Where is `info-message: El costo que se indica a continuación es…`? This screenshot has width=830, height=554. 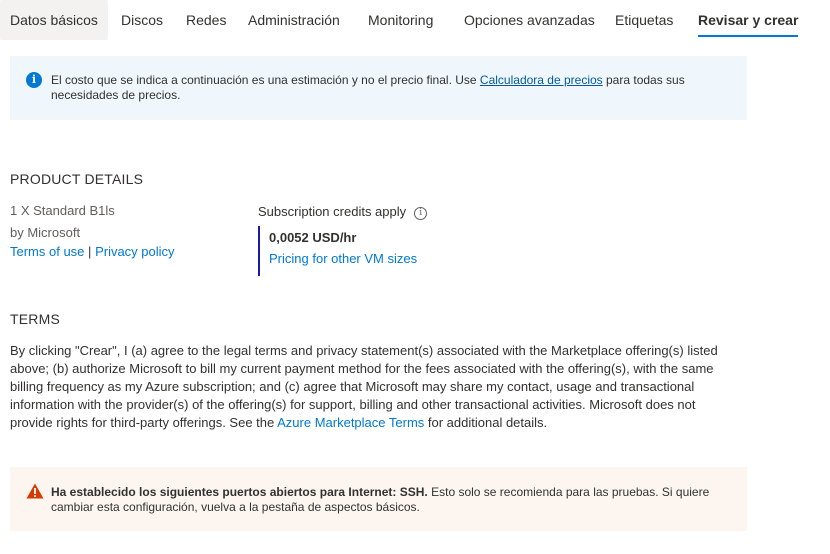
info-message: El costo que se indica a continuación es… is located at coordinates (391, 88).